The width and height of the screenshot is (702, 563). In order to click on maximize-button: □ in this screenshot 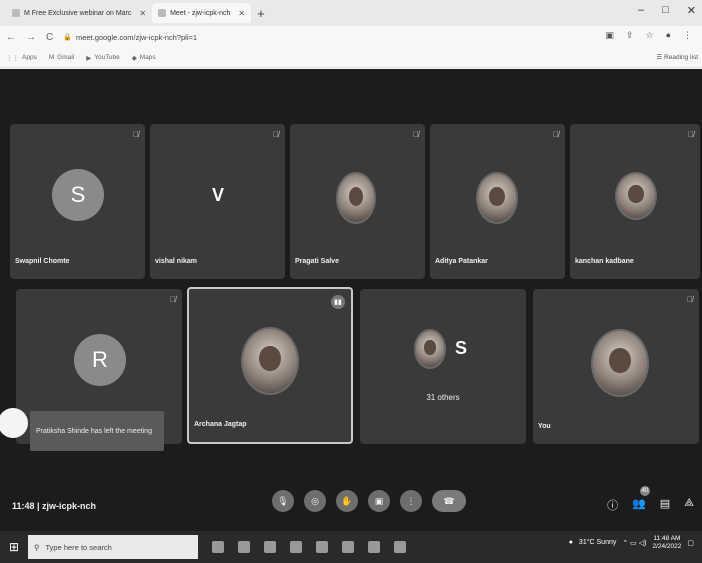, I will do `click(665, 10)`.